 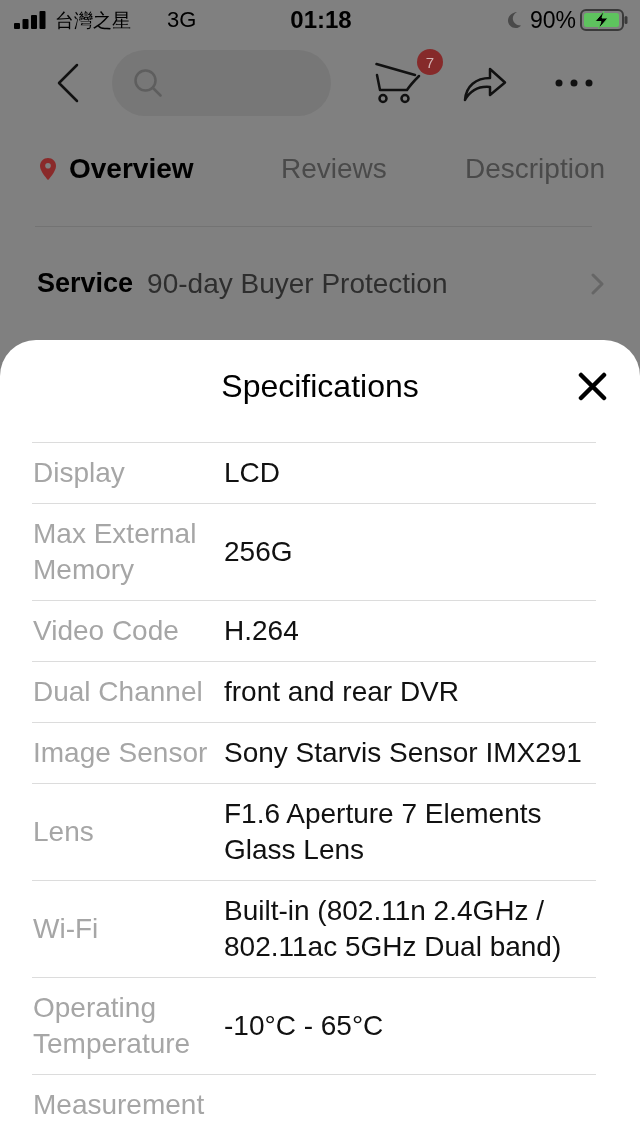 I want to click on carrier-name: 台灣之星, so click(x=93, y=20).